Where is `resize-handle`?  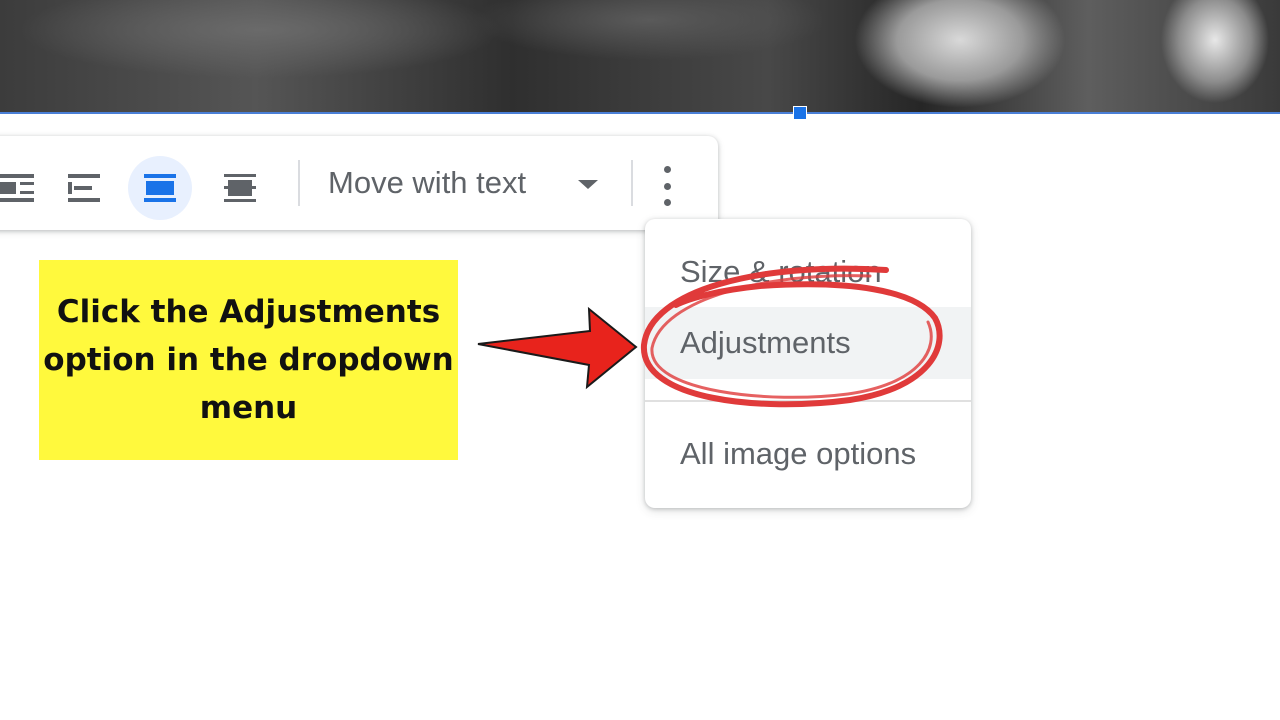 resize-handle is located at coordinates (800, 113).